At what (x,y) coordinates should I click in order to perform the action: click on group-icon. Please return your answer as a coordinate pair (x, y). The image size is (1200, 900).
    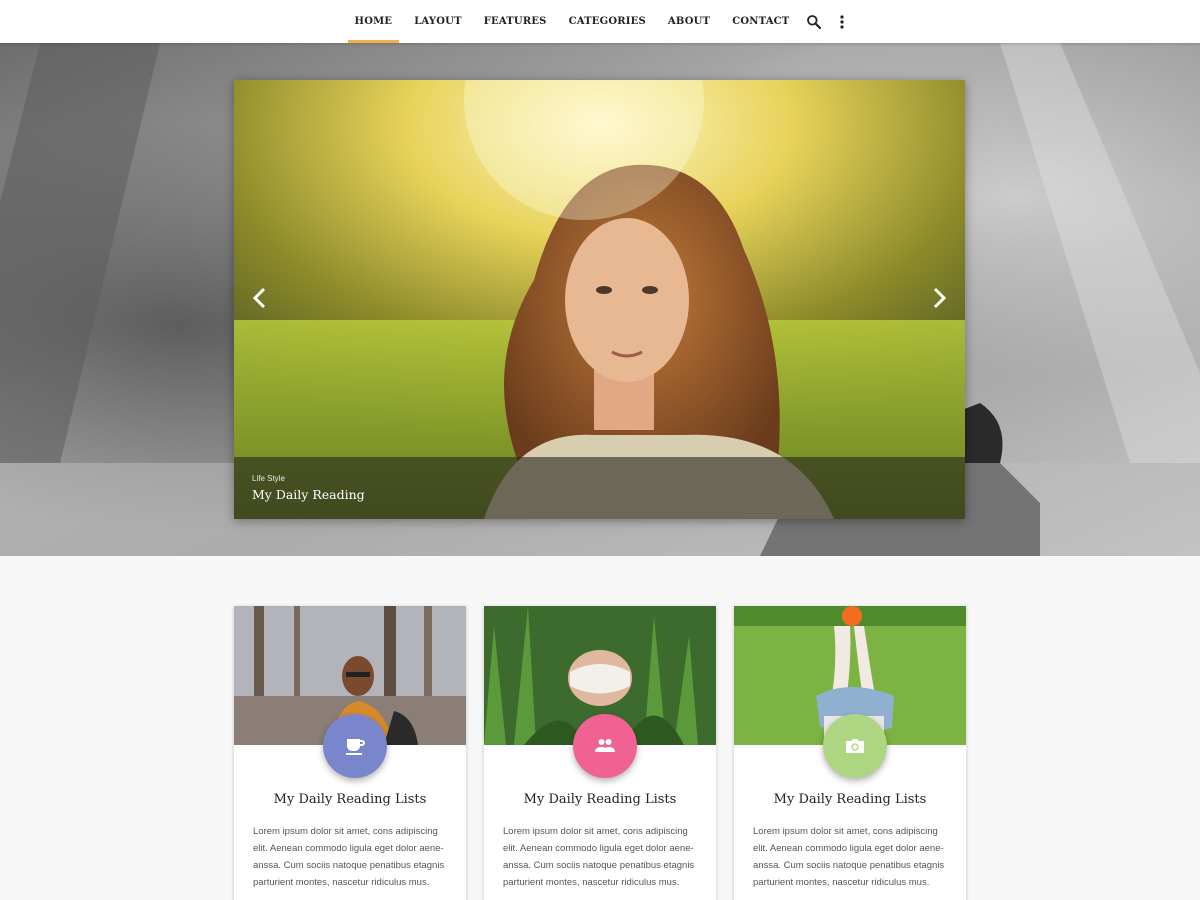
    Looking at the image, I should click on (605, 746).